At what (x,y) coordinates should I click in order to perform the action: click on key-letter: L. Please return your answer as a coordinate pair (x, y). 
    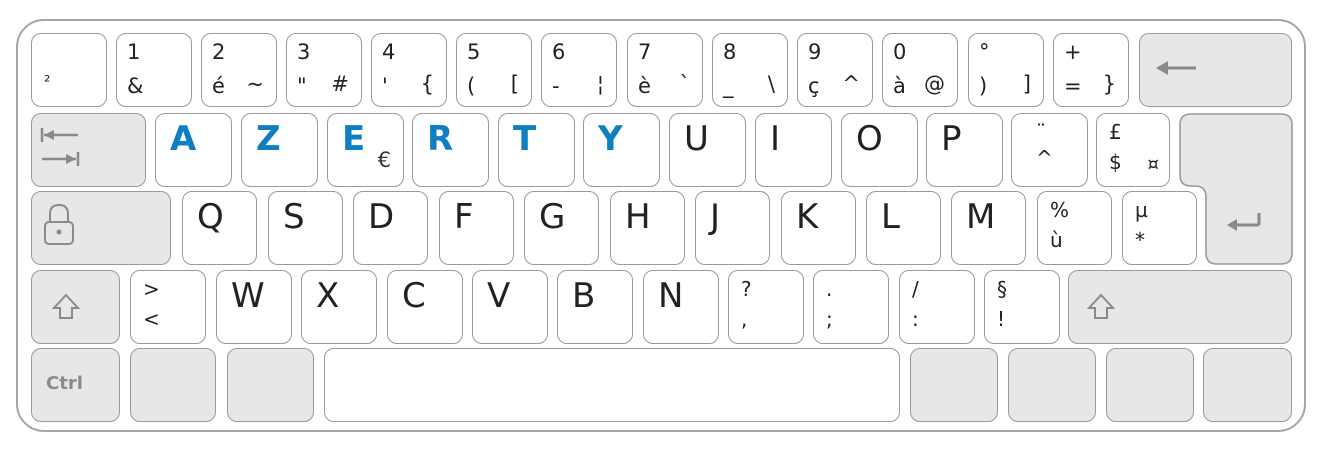
    Looking at the image, I should click on (890, 217).